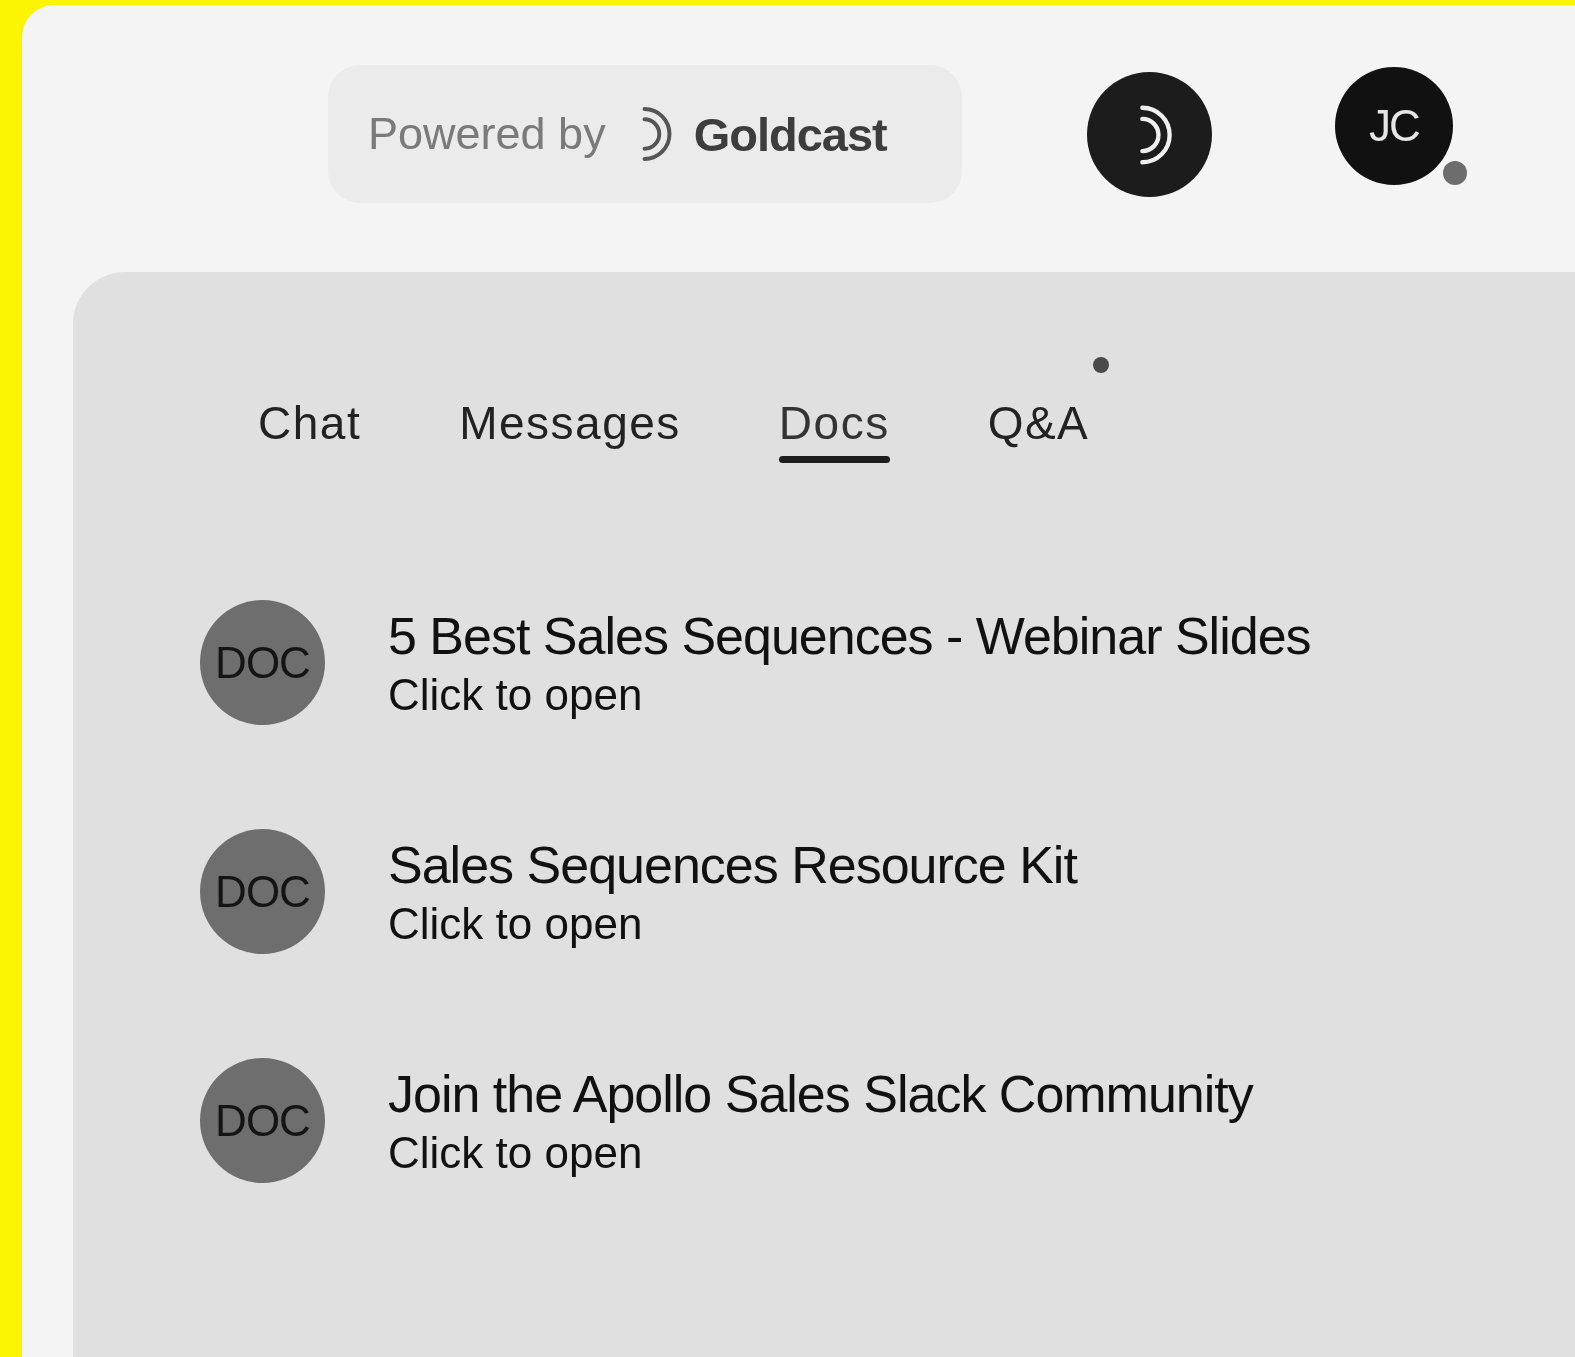 This screenshot has width=1575, height=1357. Describe the element at coordinates (1455, 173) in the screenshot. I see `status-dot` at that location.